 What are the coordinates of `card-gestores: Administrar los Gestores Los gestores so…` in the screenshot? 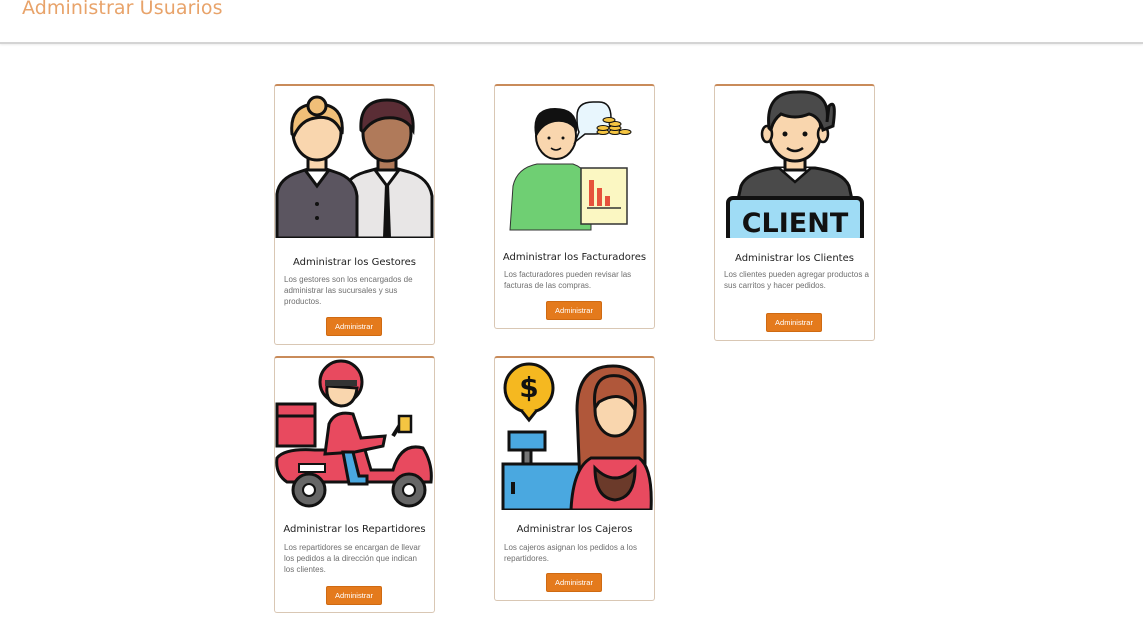 It's located at (354, 214).